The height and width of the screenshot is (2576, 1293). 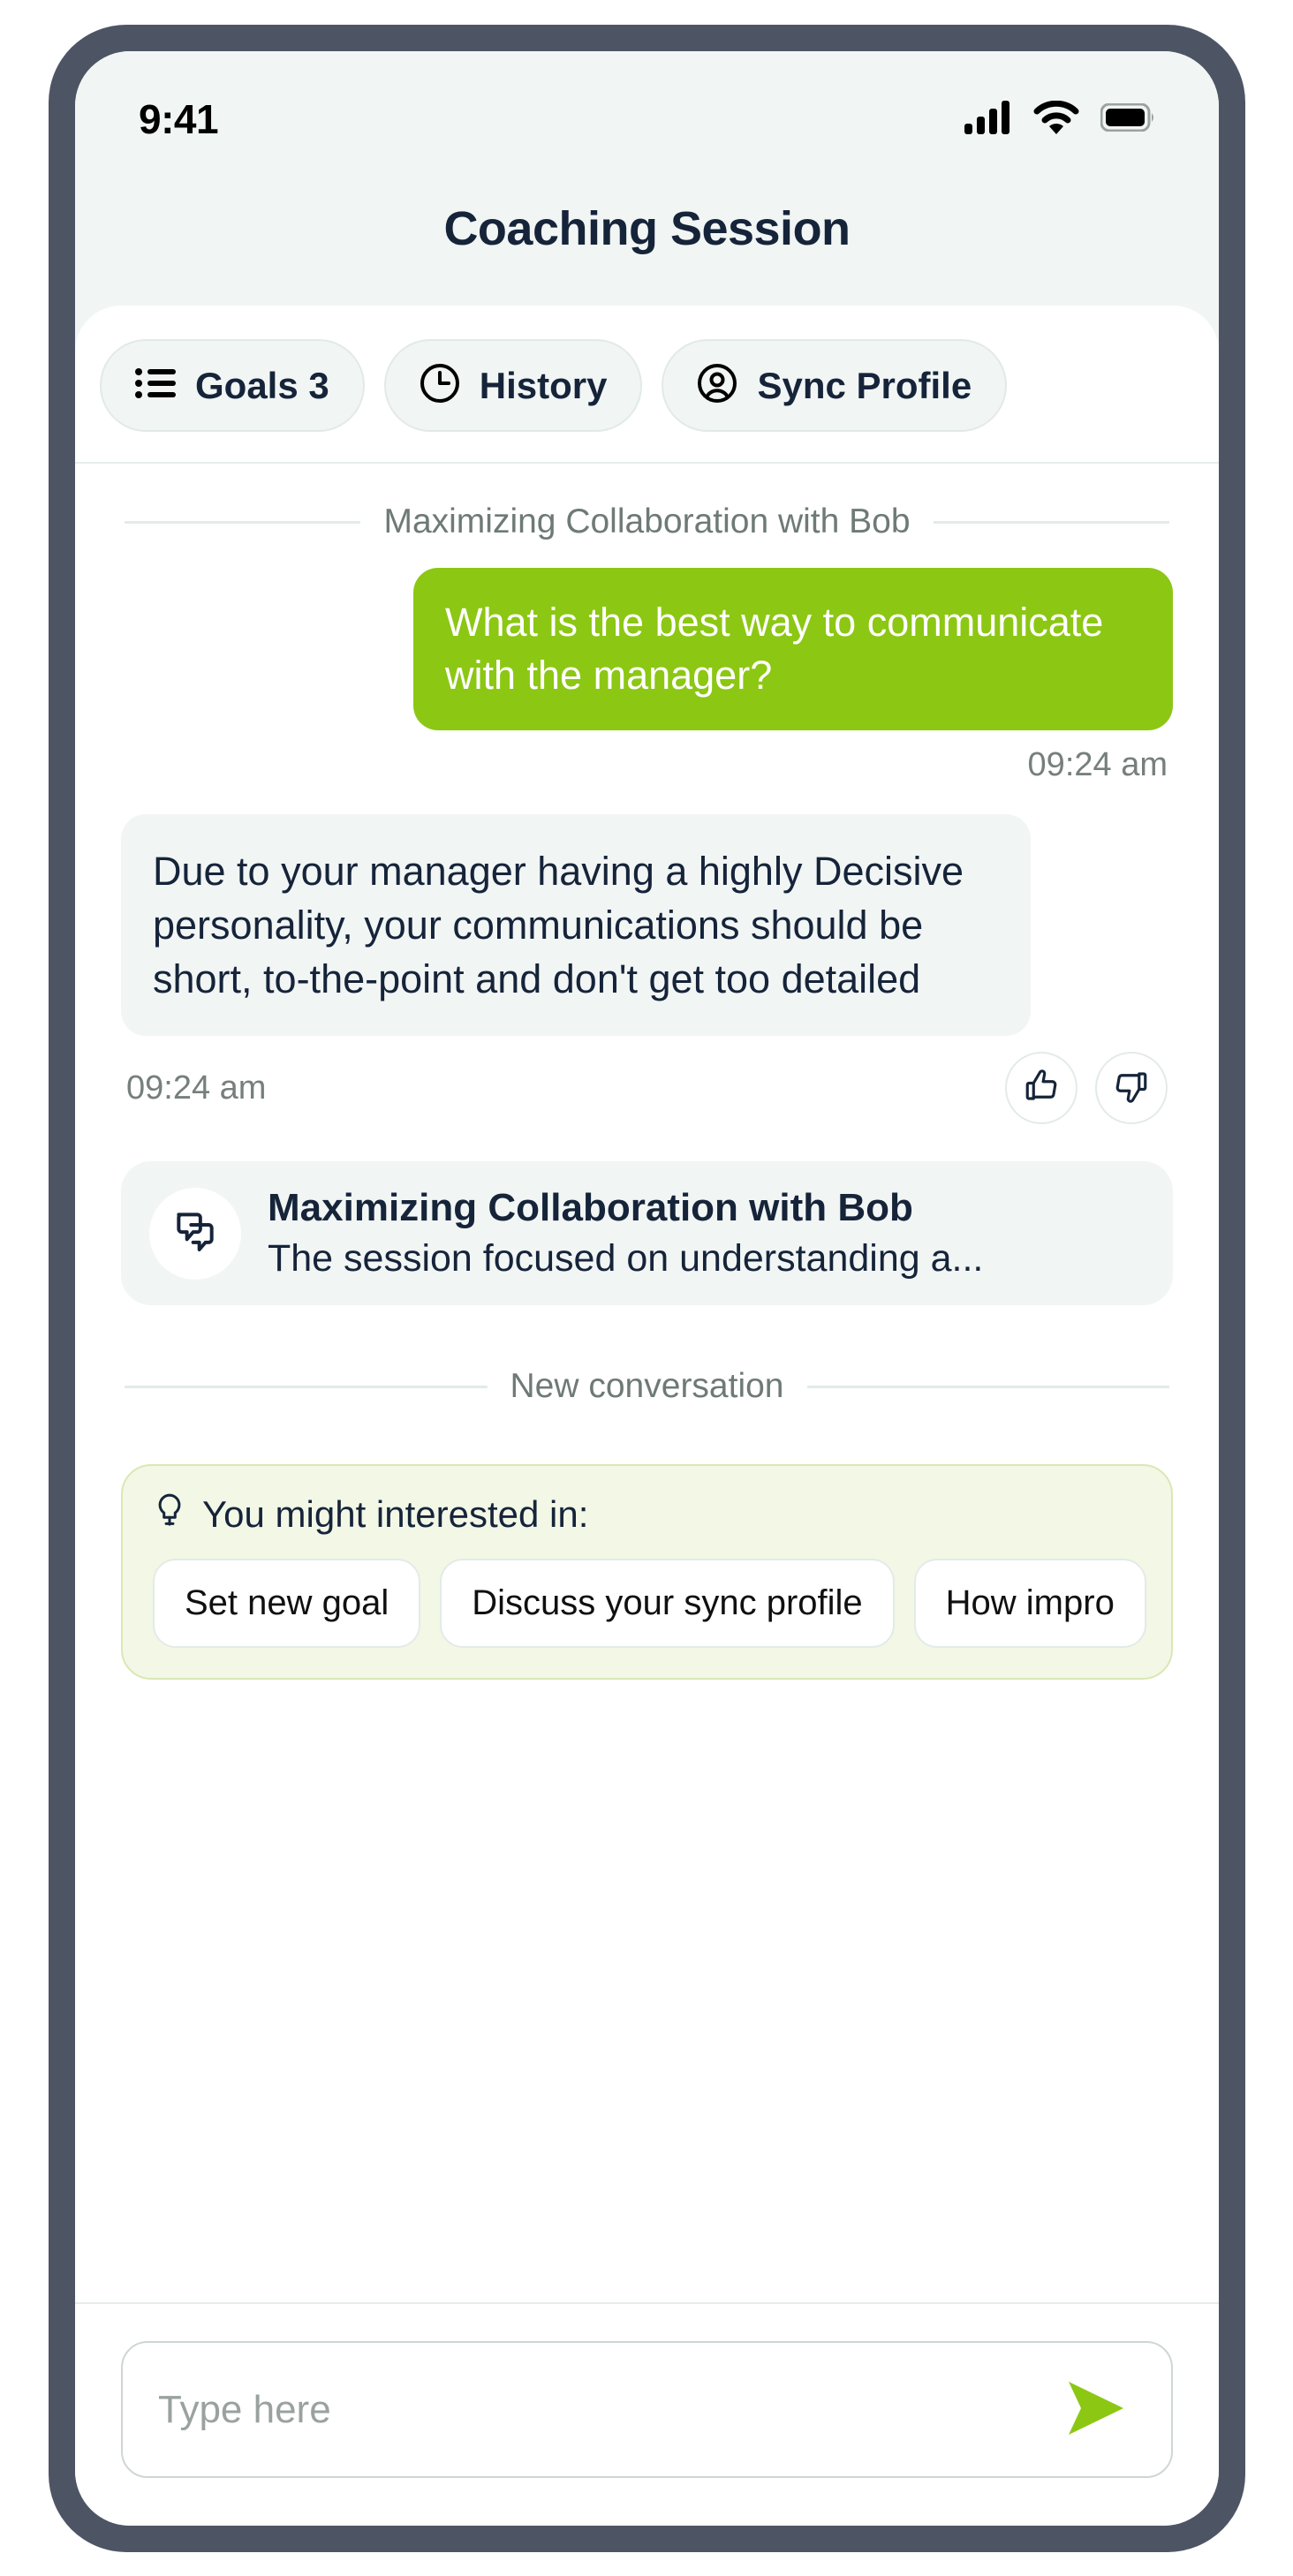 I want to click on send-button, so click(x=1096, y=2410).